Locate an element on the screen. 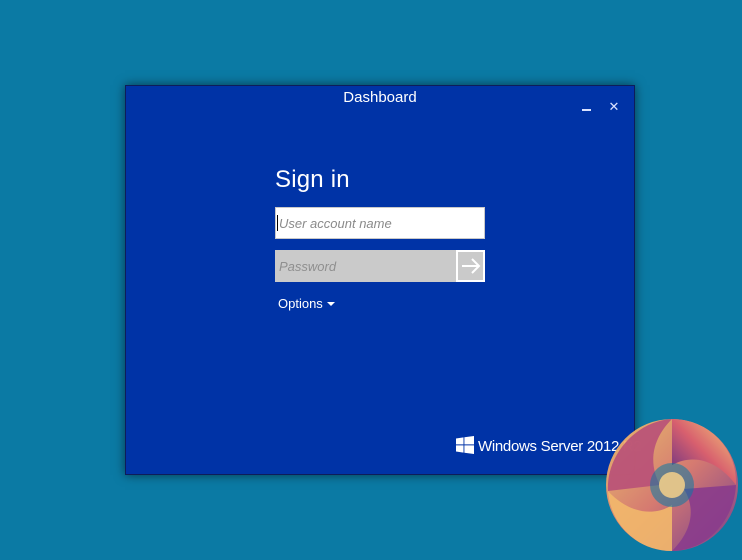  password-row is located at coordinates (380, 266).